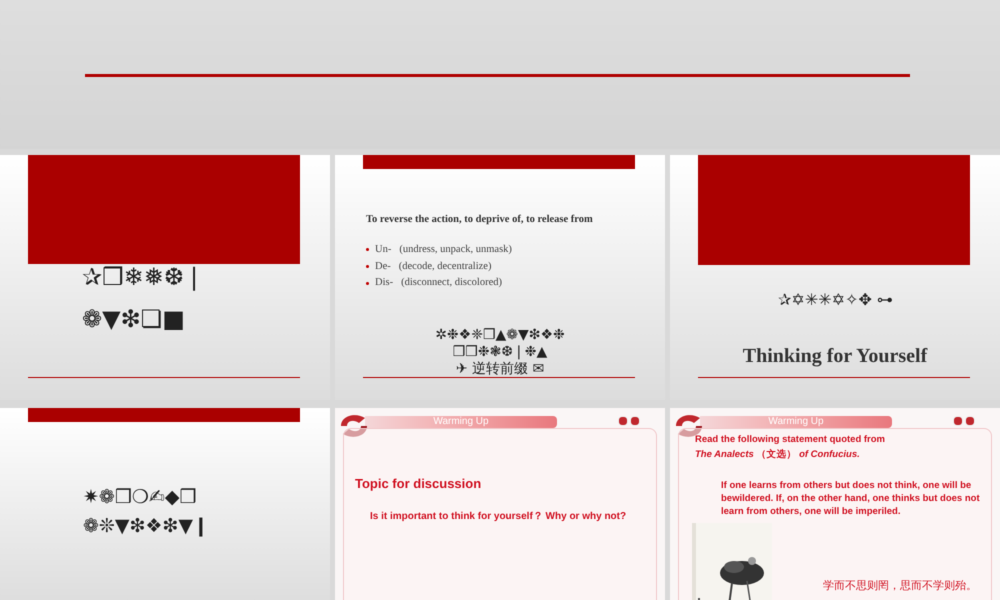 The width and height of the screenshot is (1000, 600). I want to click on symbol-text: ✈ 逆转前缀 ✉, so click(500, 369).